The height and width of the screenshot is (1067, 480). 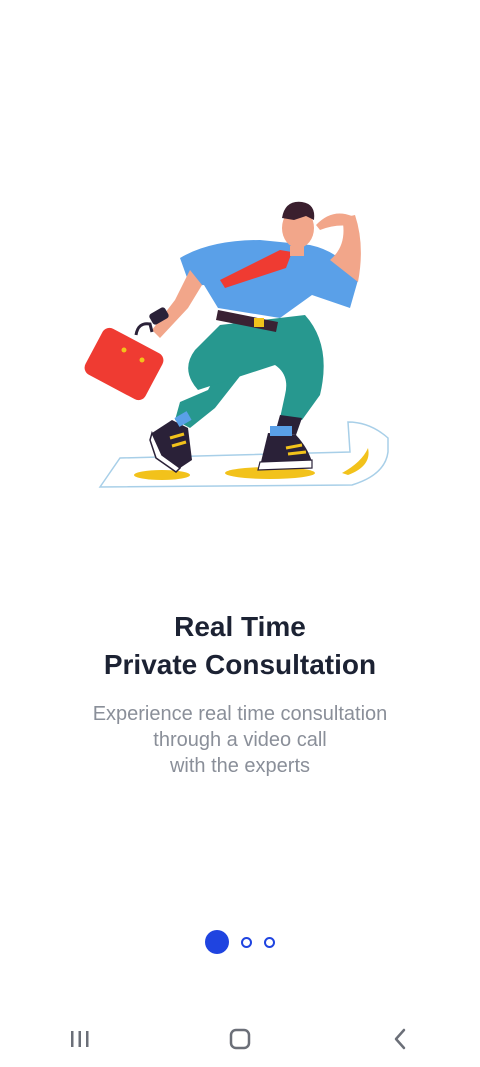 I want to click on system-nav-bar, so click(x=240, y=1038).